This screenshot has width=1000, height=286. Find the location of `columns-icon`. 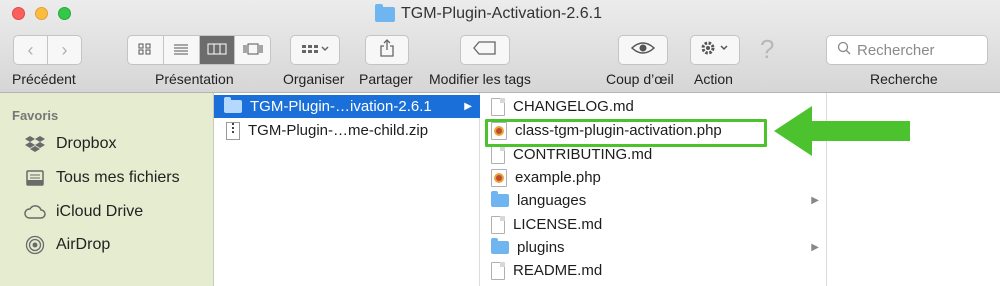

columns-icon is located at coordinates (217, 50).